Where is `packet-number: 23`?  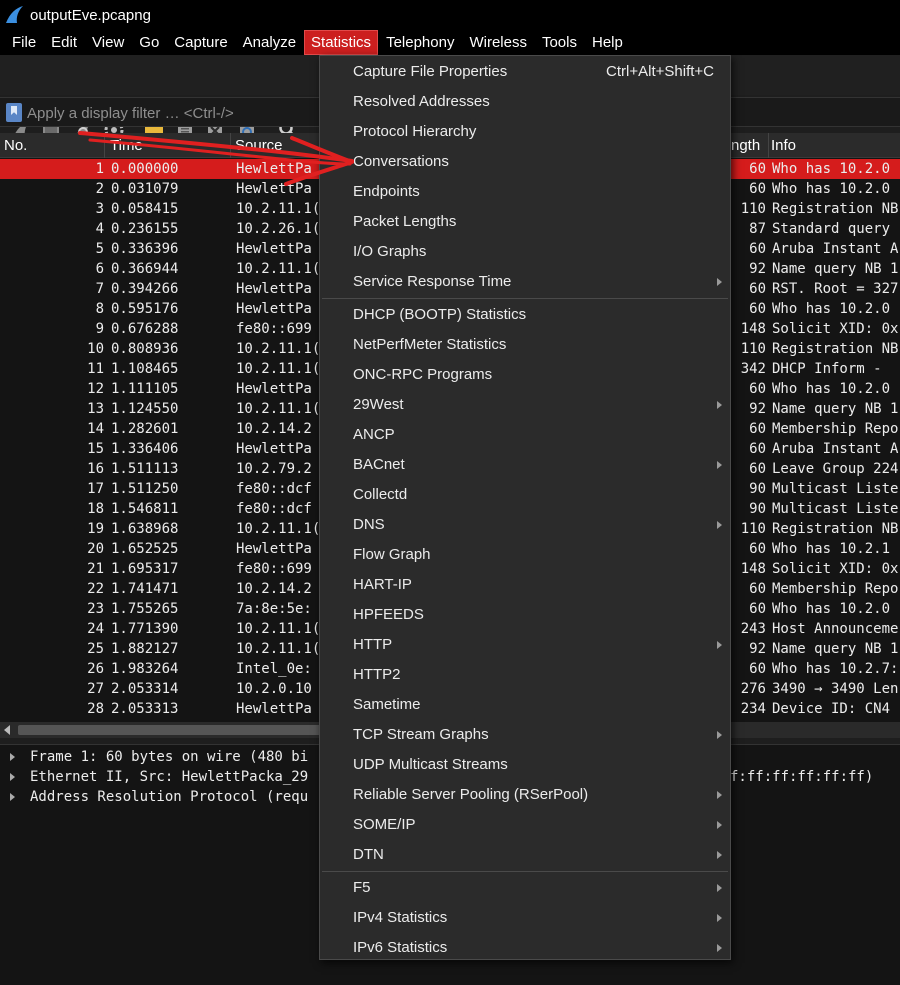 packet-number: 23 is located at coordinates (95, 609).